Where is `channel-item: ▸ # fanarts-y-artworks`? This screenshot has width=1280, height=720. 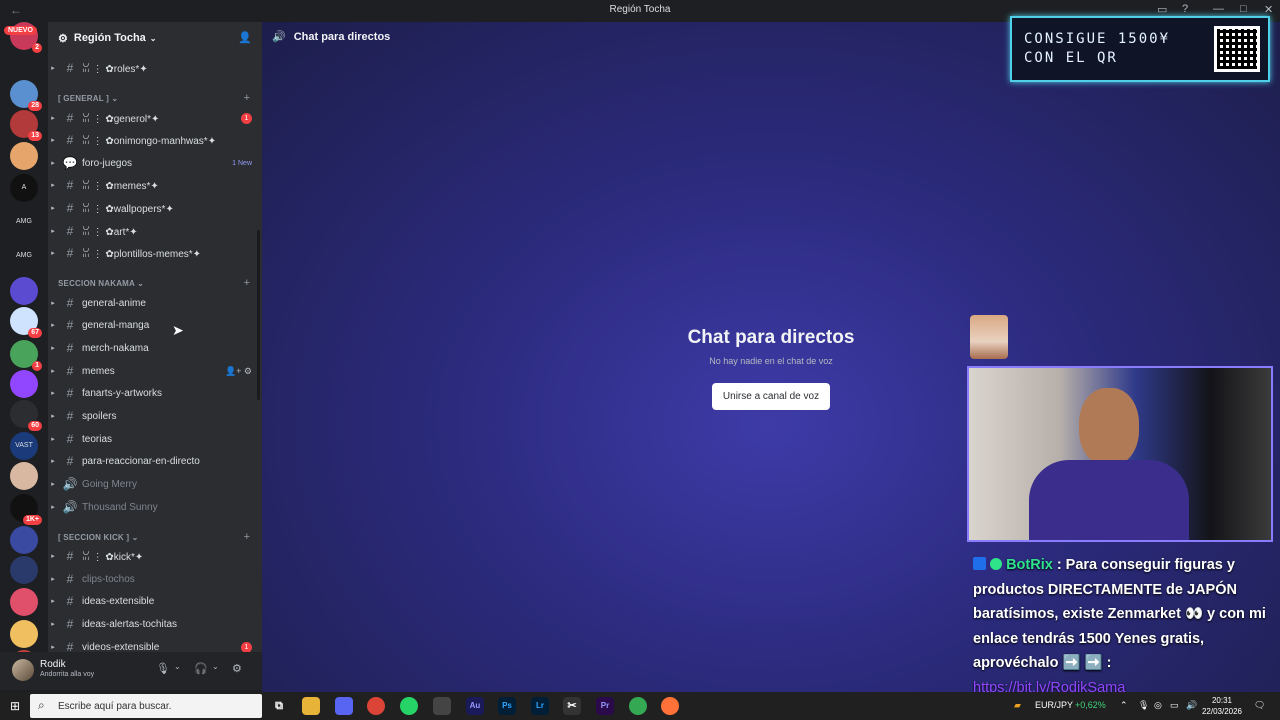 channel-item: ▸ # fanarts-y-artworks is located at coordinates (155, 393).